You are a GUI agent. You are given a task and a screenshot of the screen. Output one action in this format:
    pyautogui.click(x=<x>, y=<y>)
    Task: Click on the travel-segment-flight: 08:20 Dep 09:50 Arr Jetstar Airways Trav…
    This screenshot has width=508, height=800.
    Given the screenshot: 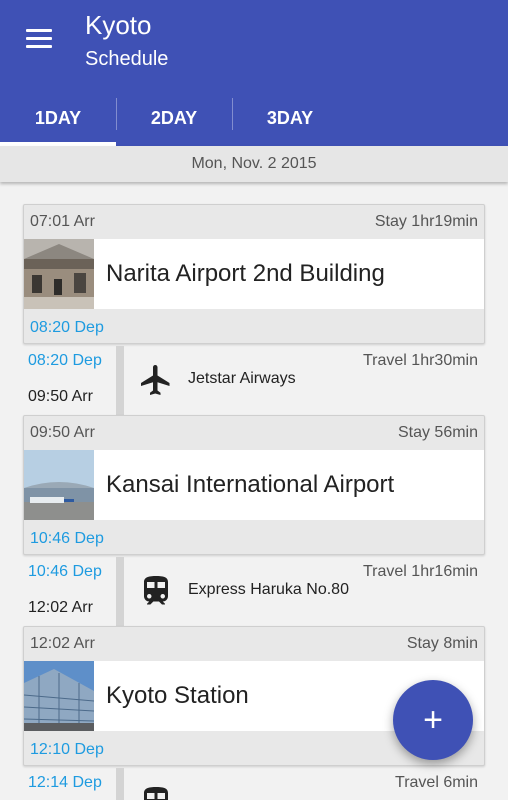 What is the action you would take?
    pyautogui.click(x=254, y=381)
    